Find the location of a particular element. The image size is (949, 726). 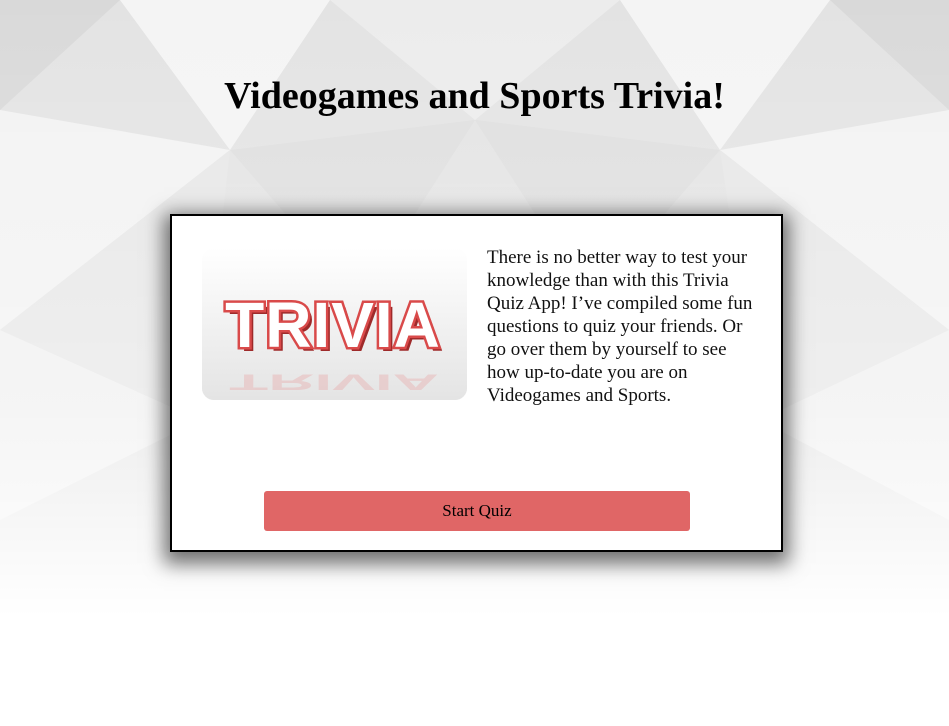

trivia-logo-text: TRIVIA is located at coordinates (333, 325).